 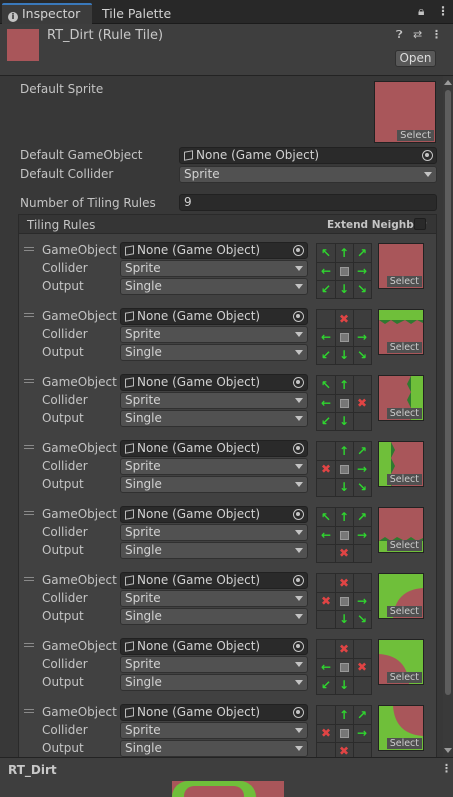 I want to click on neighbor-rule-grid: ✖ ← → ↙ ↓ ↘, so click(x=344, y=337).